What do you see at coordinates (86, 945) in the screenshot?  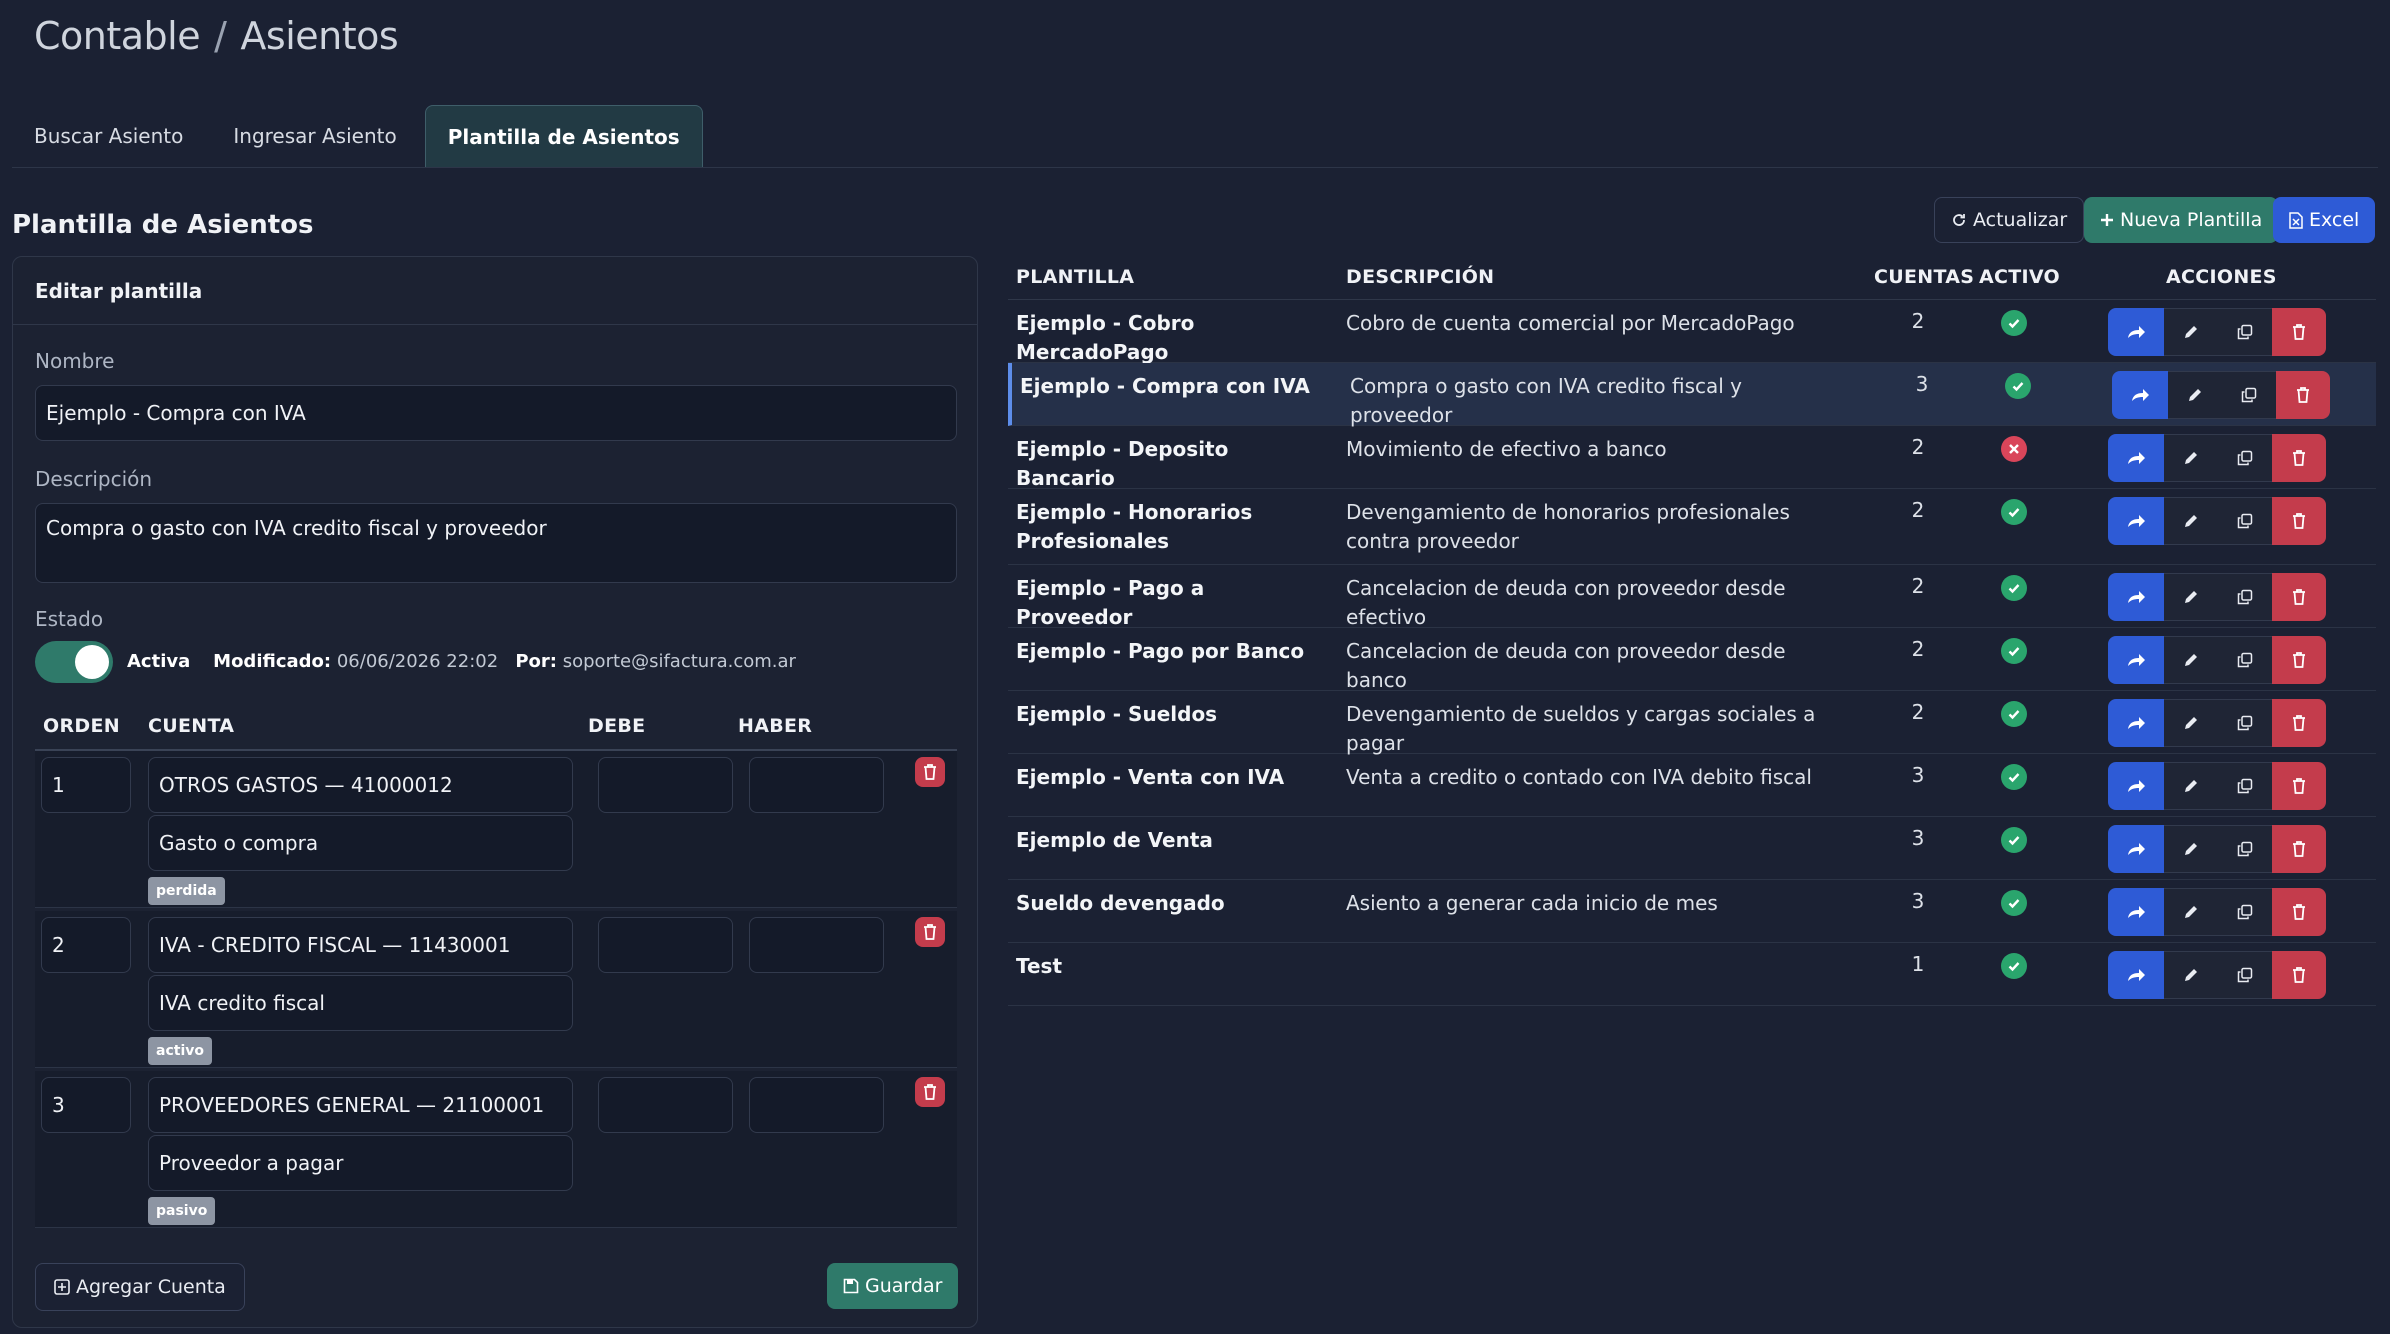 I see `orden-input: 2` at bounding box center [86, 945].